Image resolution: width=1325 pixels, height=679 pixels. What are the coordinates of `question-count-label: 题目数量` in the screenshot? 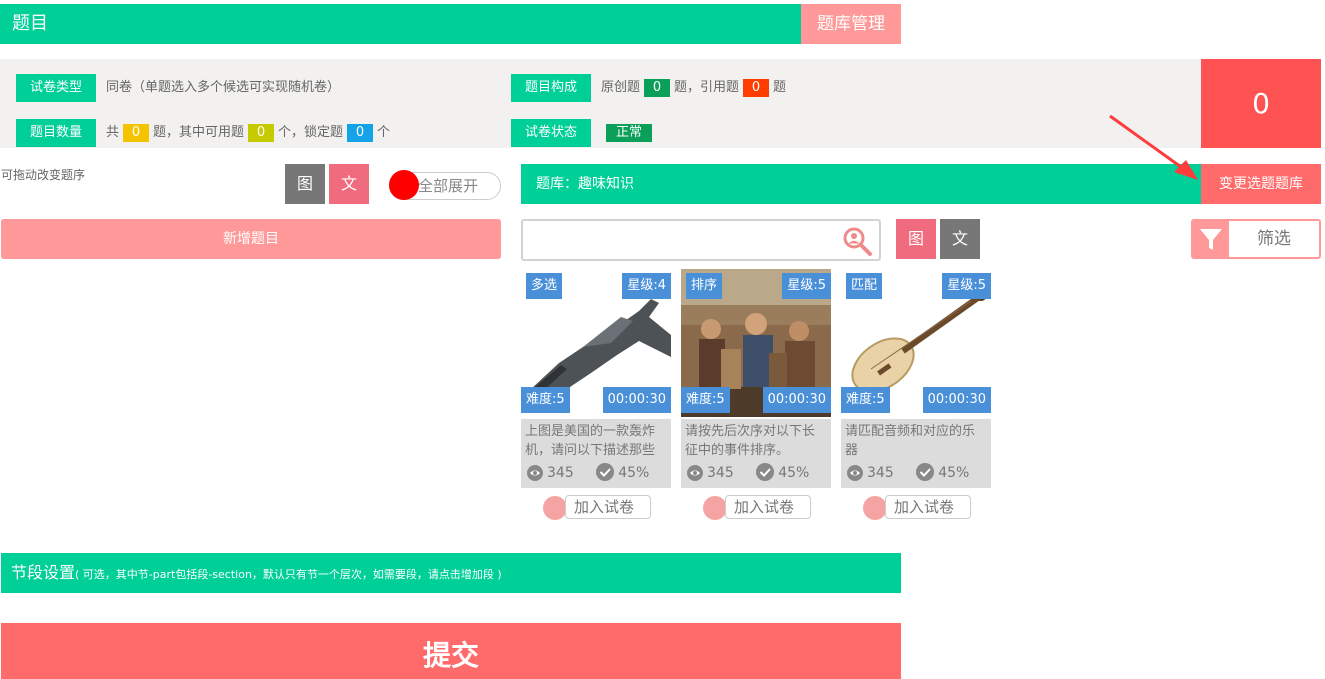 It's located at (56, 133).